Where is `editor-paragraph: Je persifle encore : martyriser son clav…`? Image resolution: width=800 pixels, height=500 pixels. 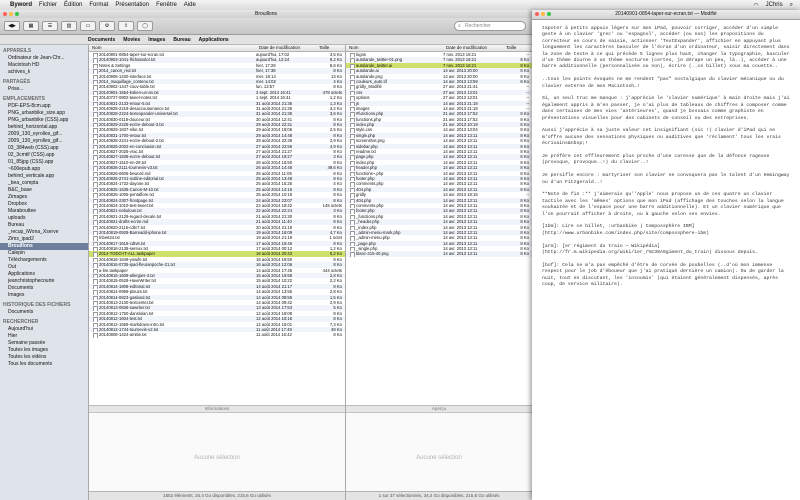 editor-paragraph: Je persifle encore : martyriser son clav… is located at coordinates (666, 179).